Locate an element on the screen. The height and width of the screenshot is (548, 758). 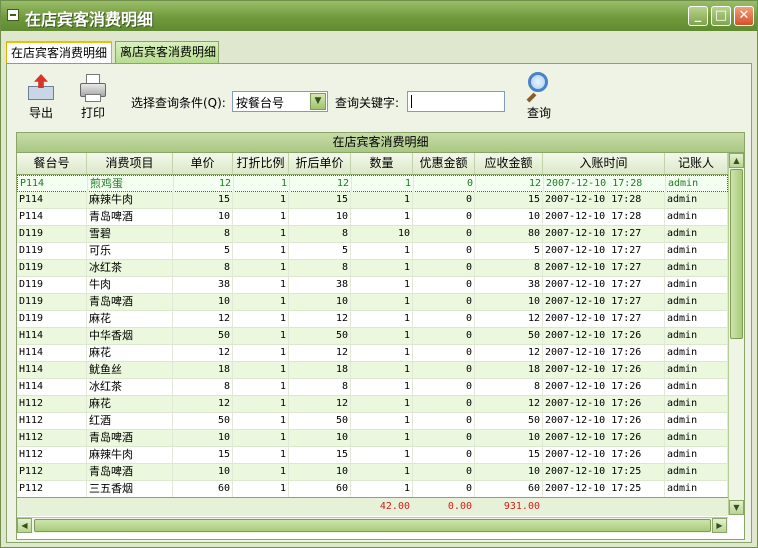
print-button: 打印 is located at coordinates (93, 97).